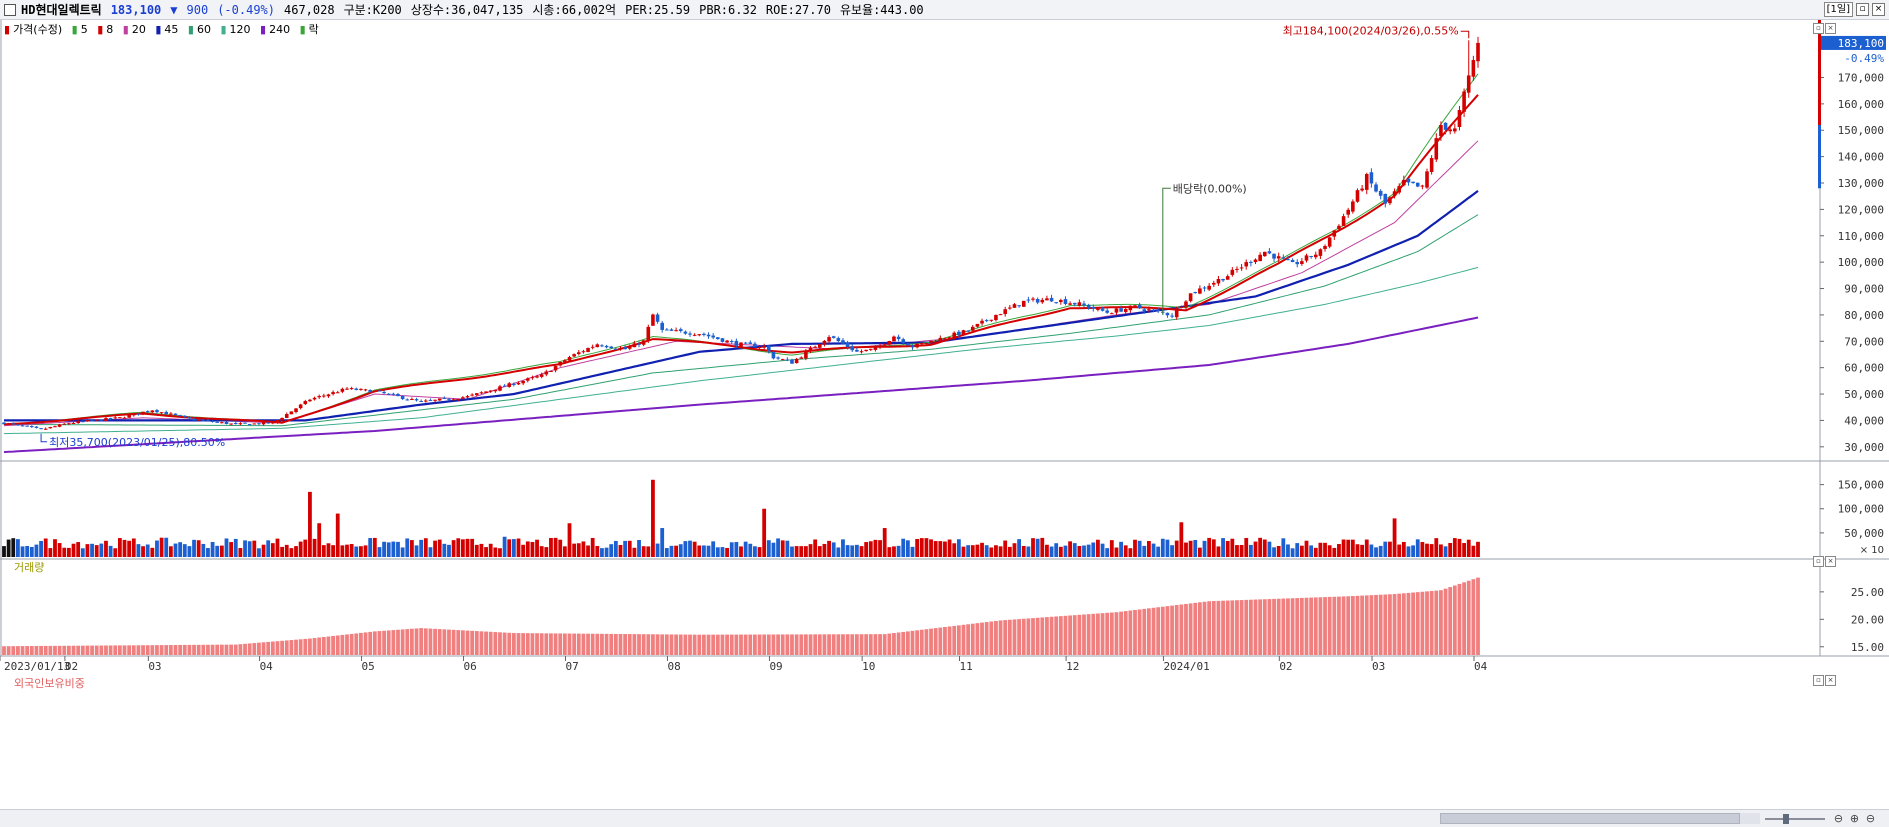 This screenshot has width=1889, height=827. What do you see at coordinates (267, 666) in the screenshot?
I see `x-tick-label: 04` at bounding box center [267, 666].